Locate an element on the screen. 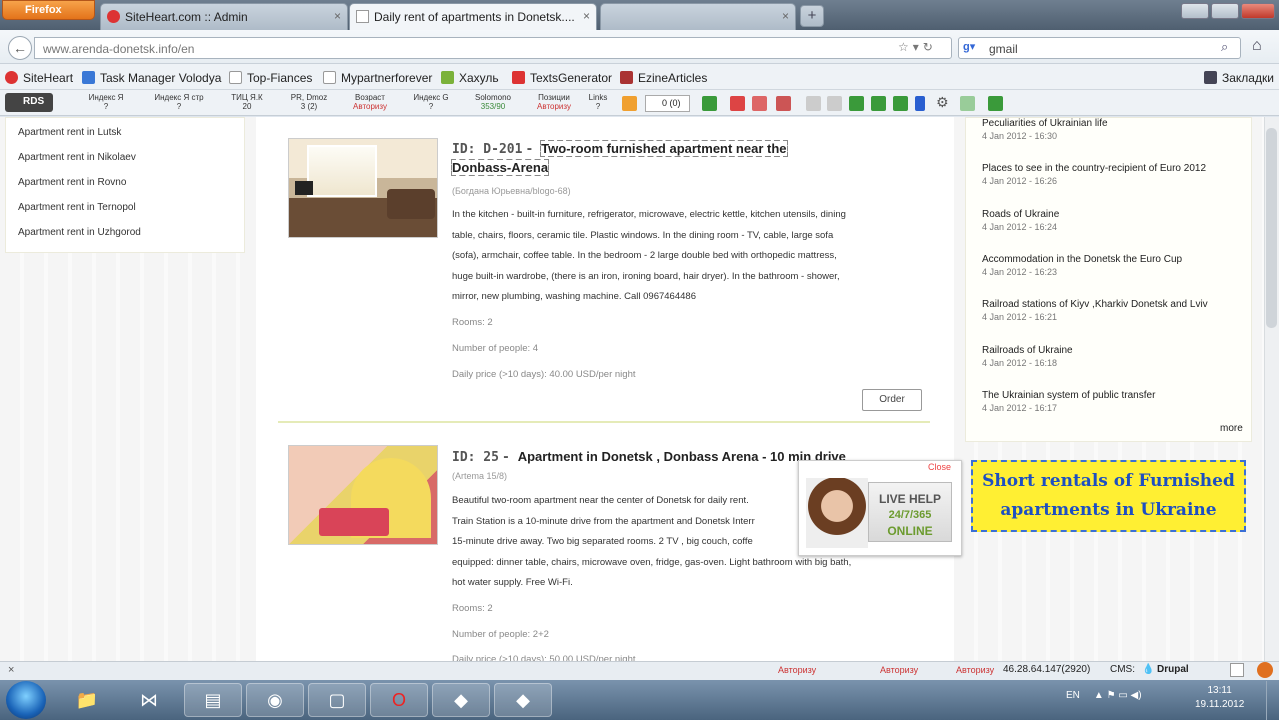 This screenshot has height=720, width=1279. close-addon-bar-icon: × is located at coordinates (11, 670).